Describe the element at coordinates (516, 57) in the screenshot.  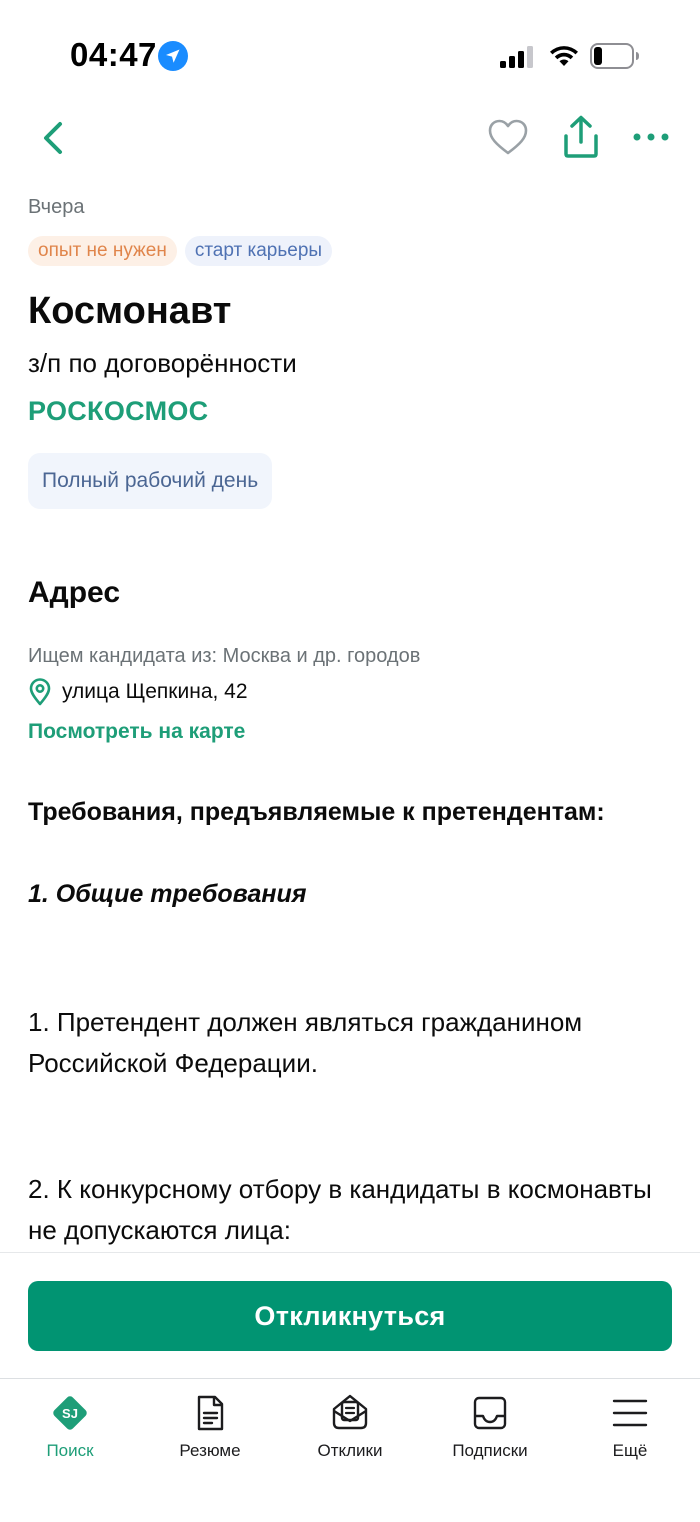
I see `cellular-signal-icon` at that location.